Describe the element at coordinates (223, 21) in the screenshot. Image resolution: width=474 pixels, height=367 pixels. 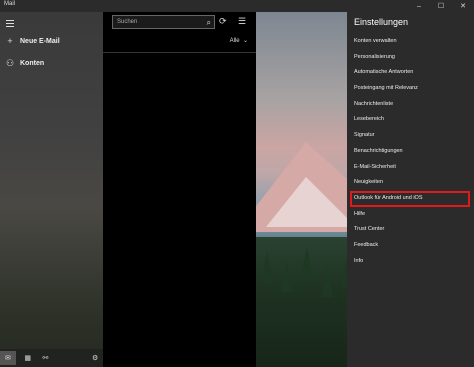
I see `sync-icon: ⟳` at that location.